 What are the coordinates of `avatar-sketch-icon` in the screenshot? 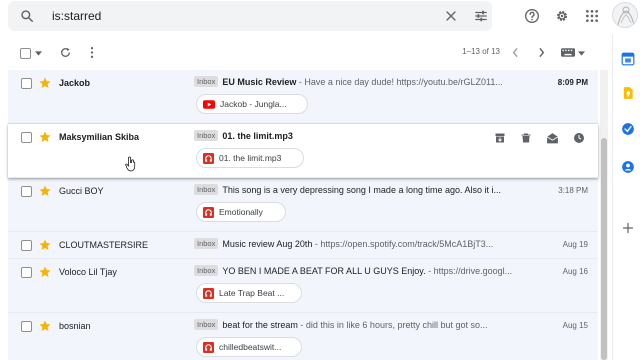 It's located at (626, 16).